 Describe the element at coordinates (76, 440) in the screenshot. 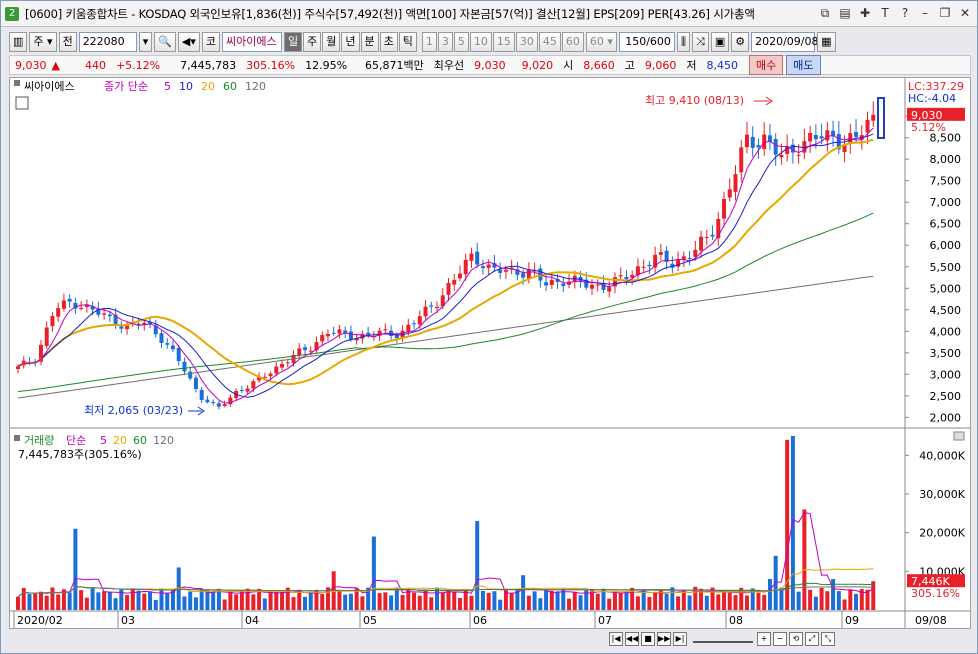

I see `volume-legend-prefix: 단순` at that location.